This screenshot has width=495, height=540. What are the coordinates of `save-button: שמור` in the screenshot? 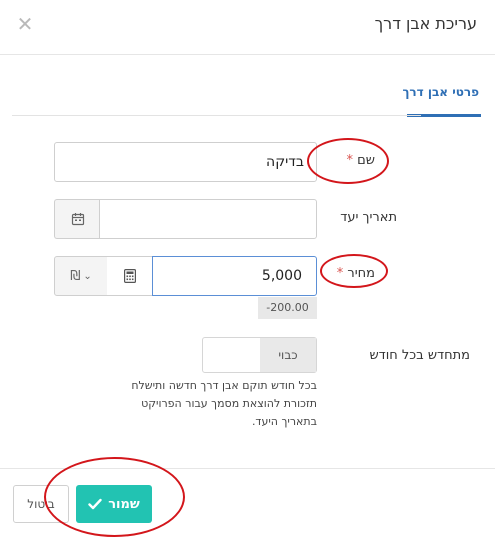 It's located at (114, 504).